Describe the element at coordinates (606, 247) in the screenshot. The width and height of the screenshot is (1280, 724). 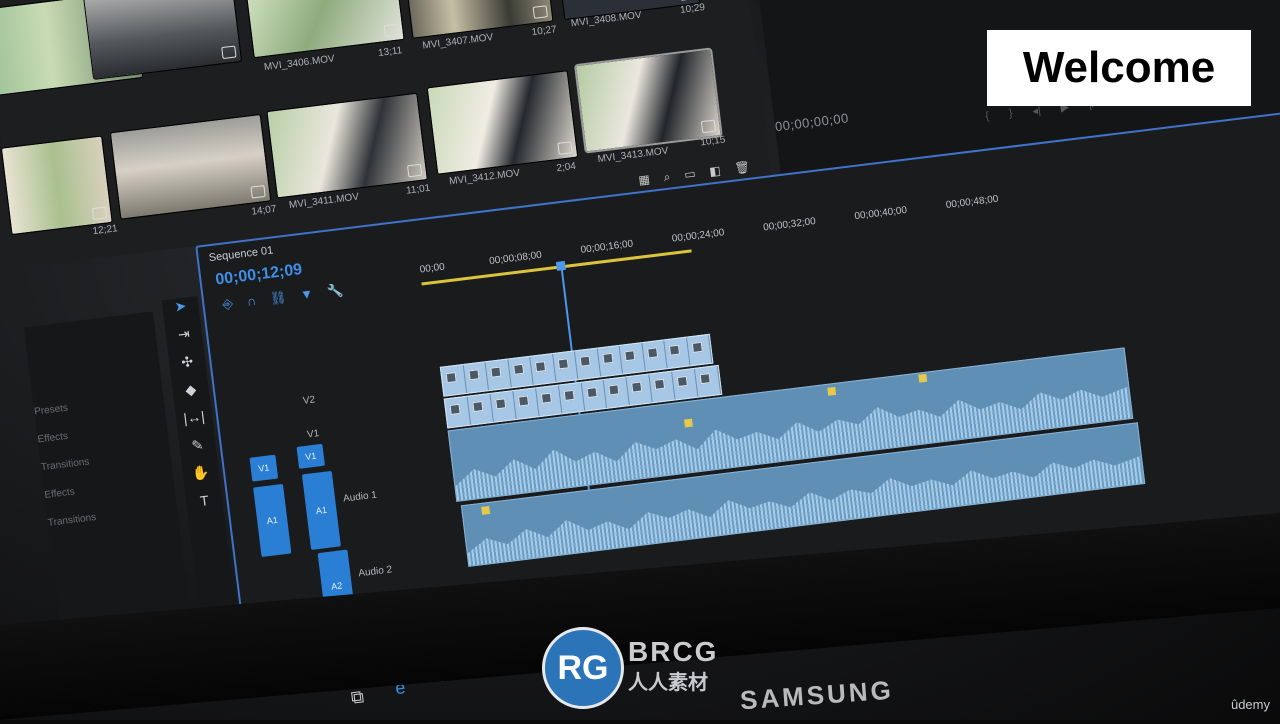
I see `ruler-label: 00;00;16;00` at that location.